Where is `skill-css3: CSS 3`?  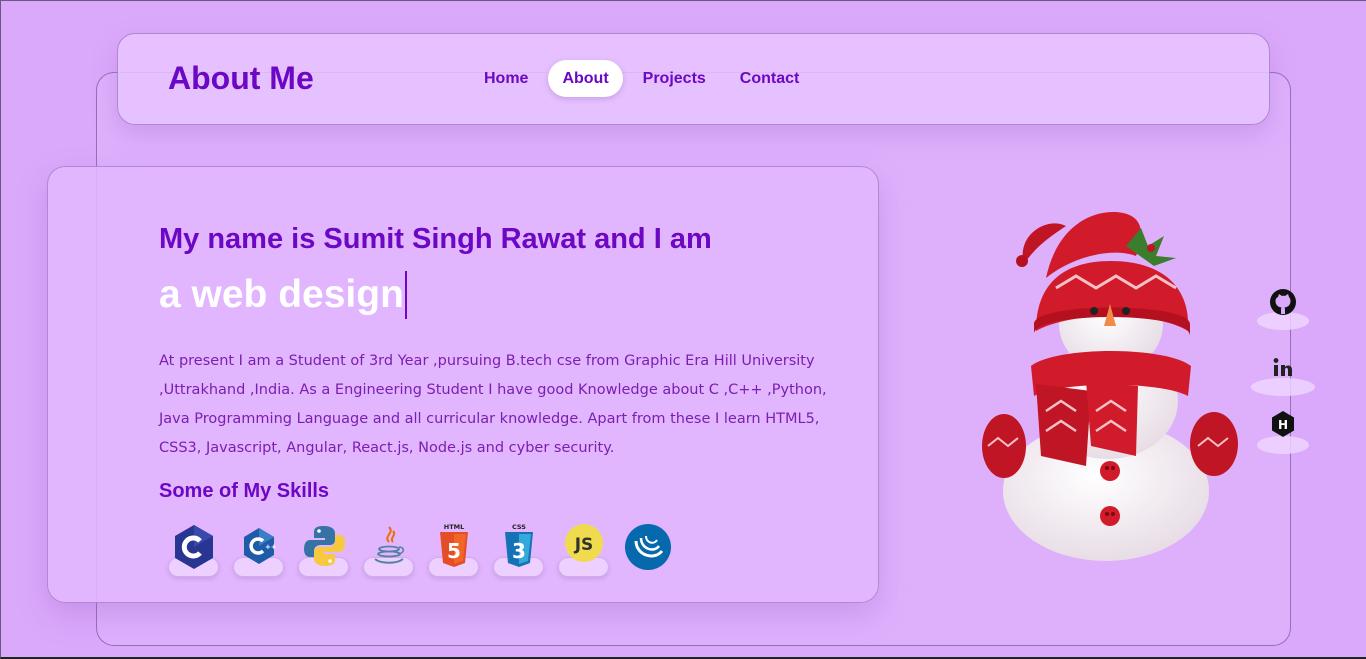
skill-css3: CSS 3 is located at coordinates (518, 550).